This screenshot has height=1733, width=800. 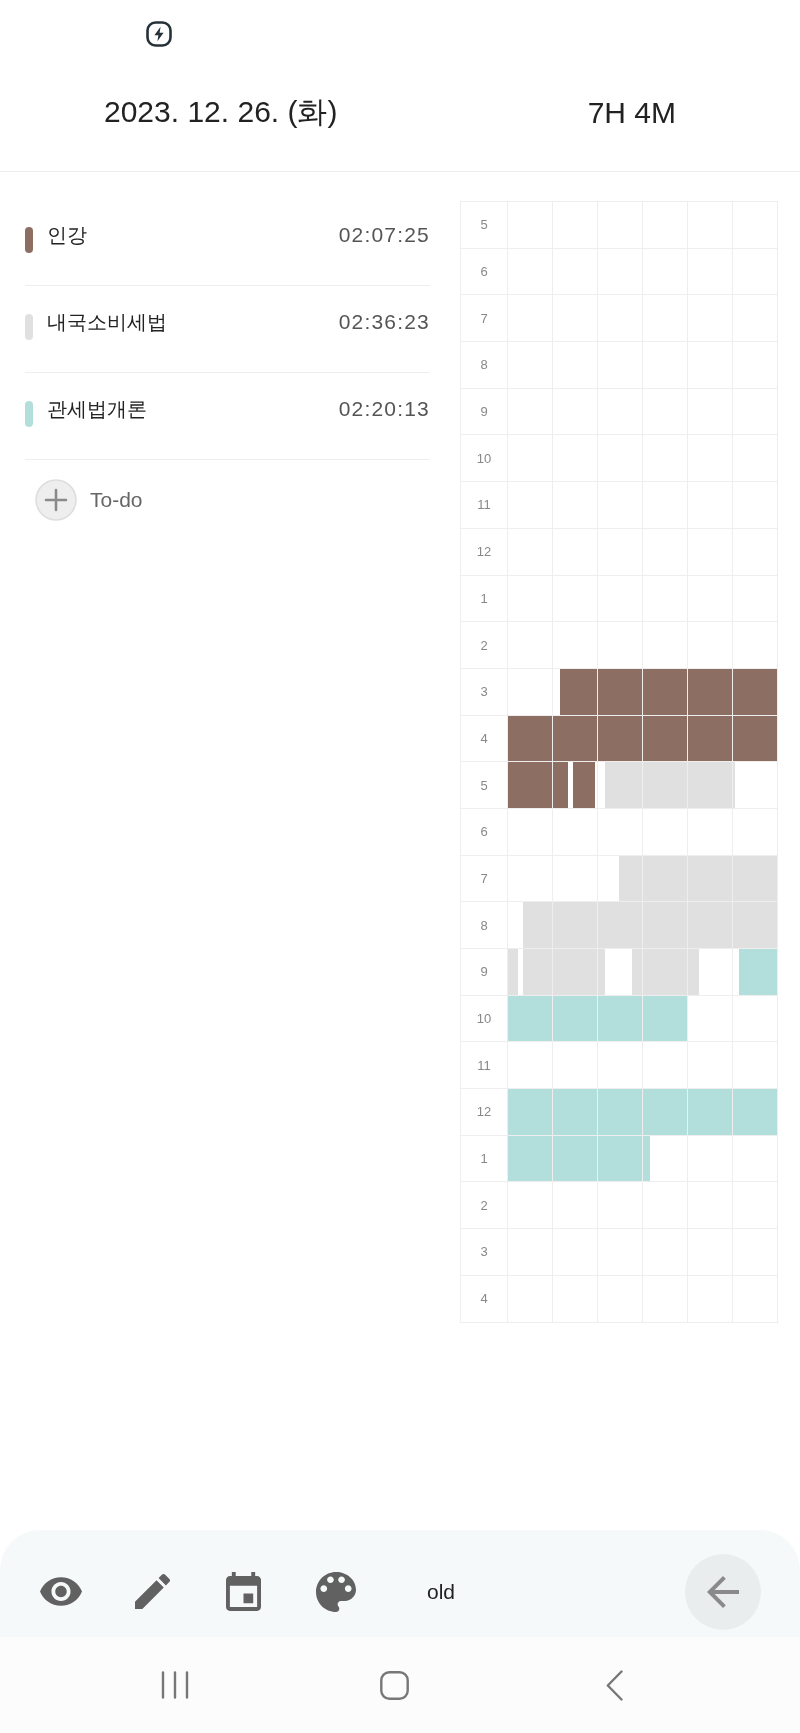 I want to click on eye-icon, so click(x=61, y=1591).